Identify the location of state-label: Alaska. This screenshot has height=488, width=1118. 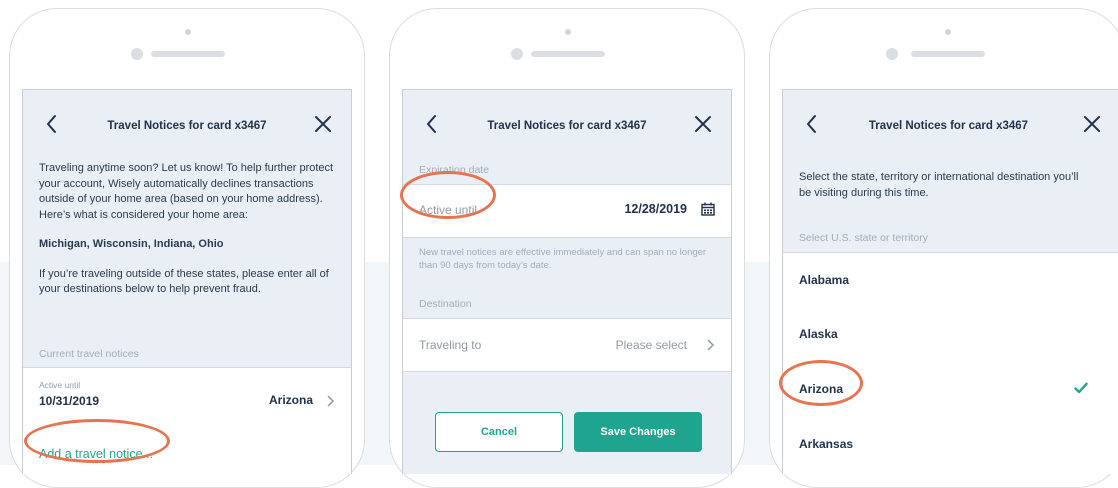
(818, 334).